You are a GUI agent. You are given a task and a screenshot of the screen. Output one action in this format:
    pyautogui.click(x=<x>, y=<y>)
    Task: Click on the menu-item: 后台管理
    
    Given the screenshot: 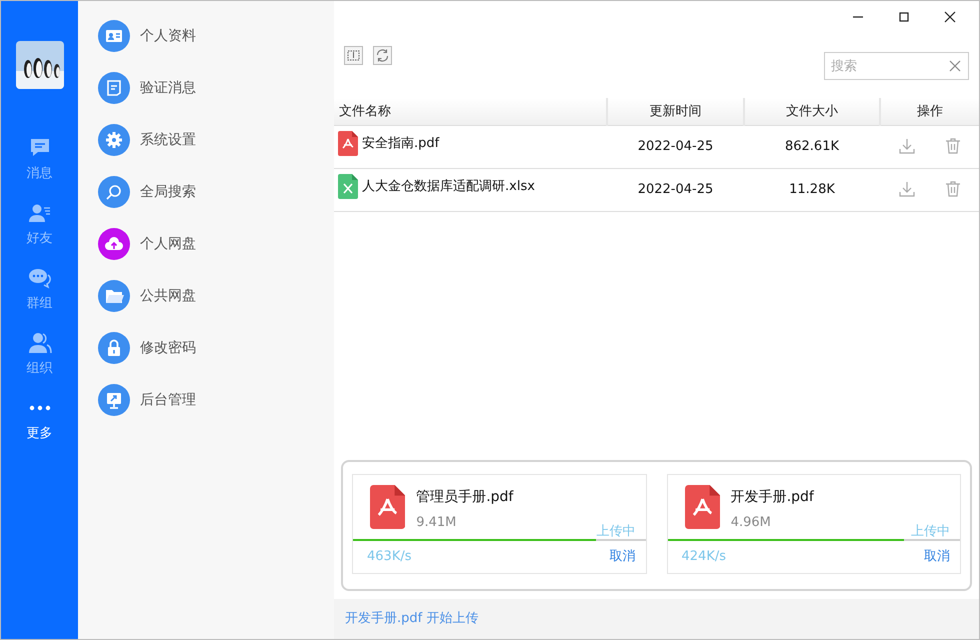 What is the action you would take?
    pyautogui.click(x=206, y=400)
    